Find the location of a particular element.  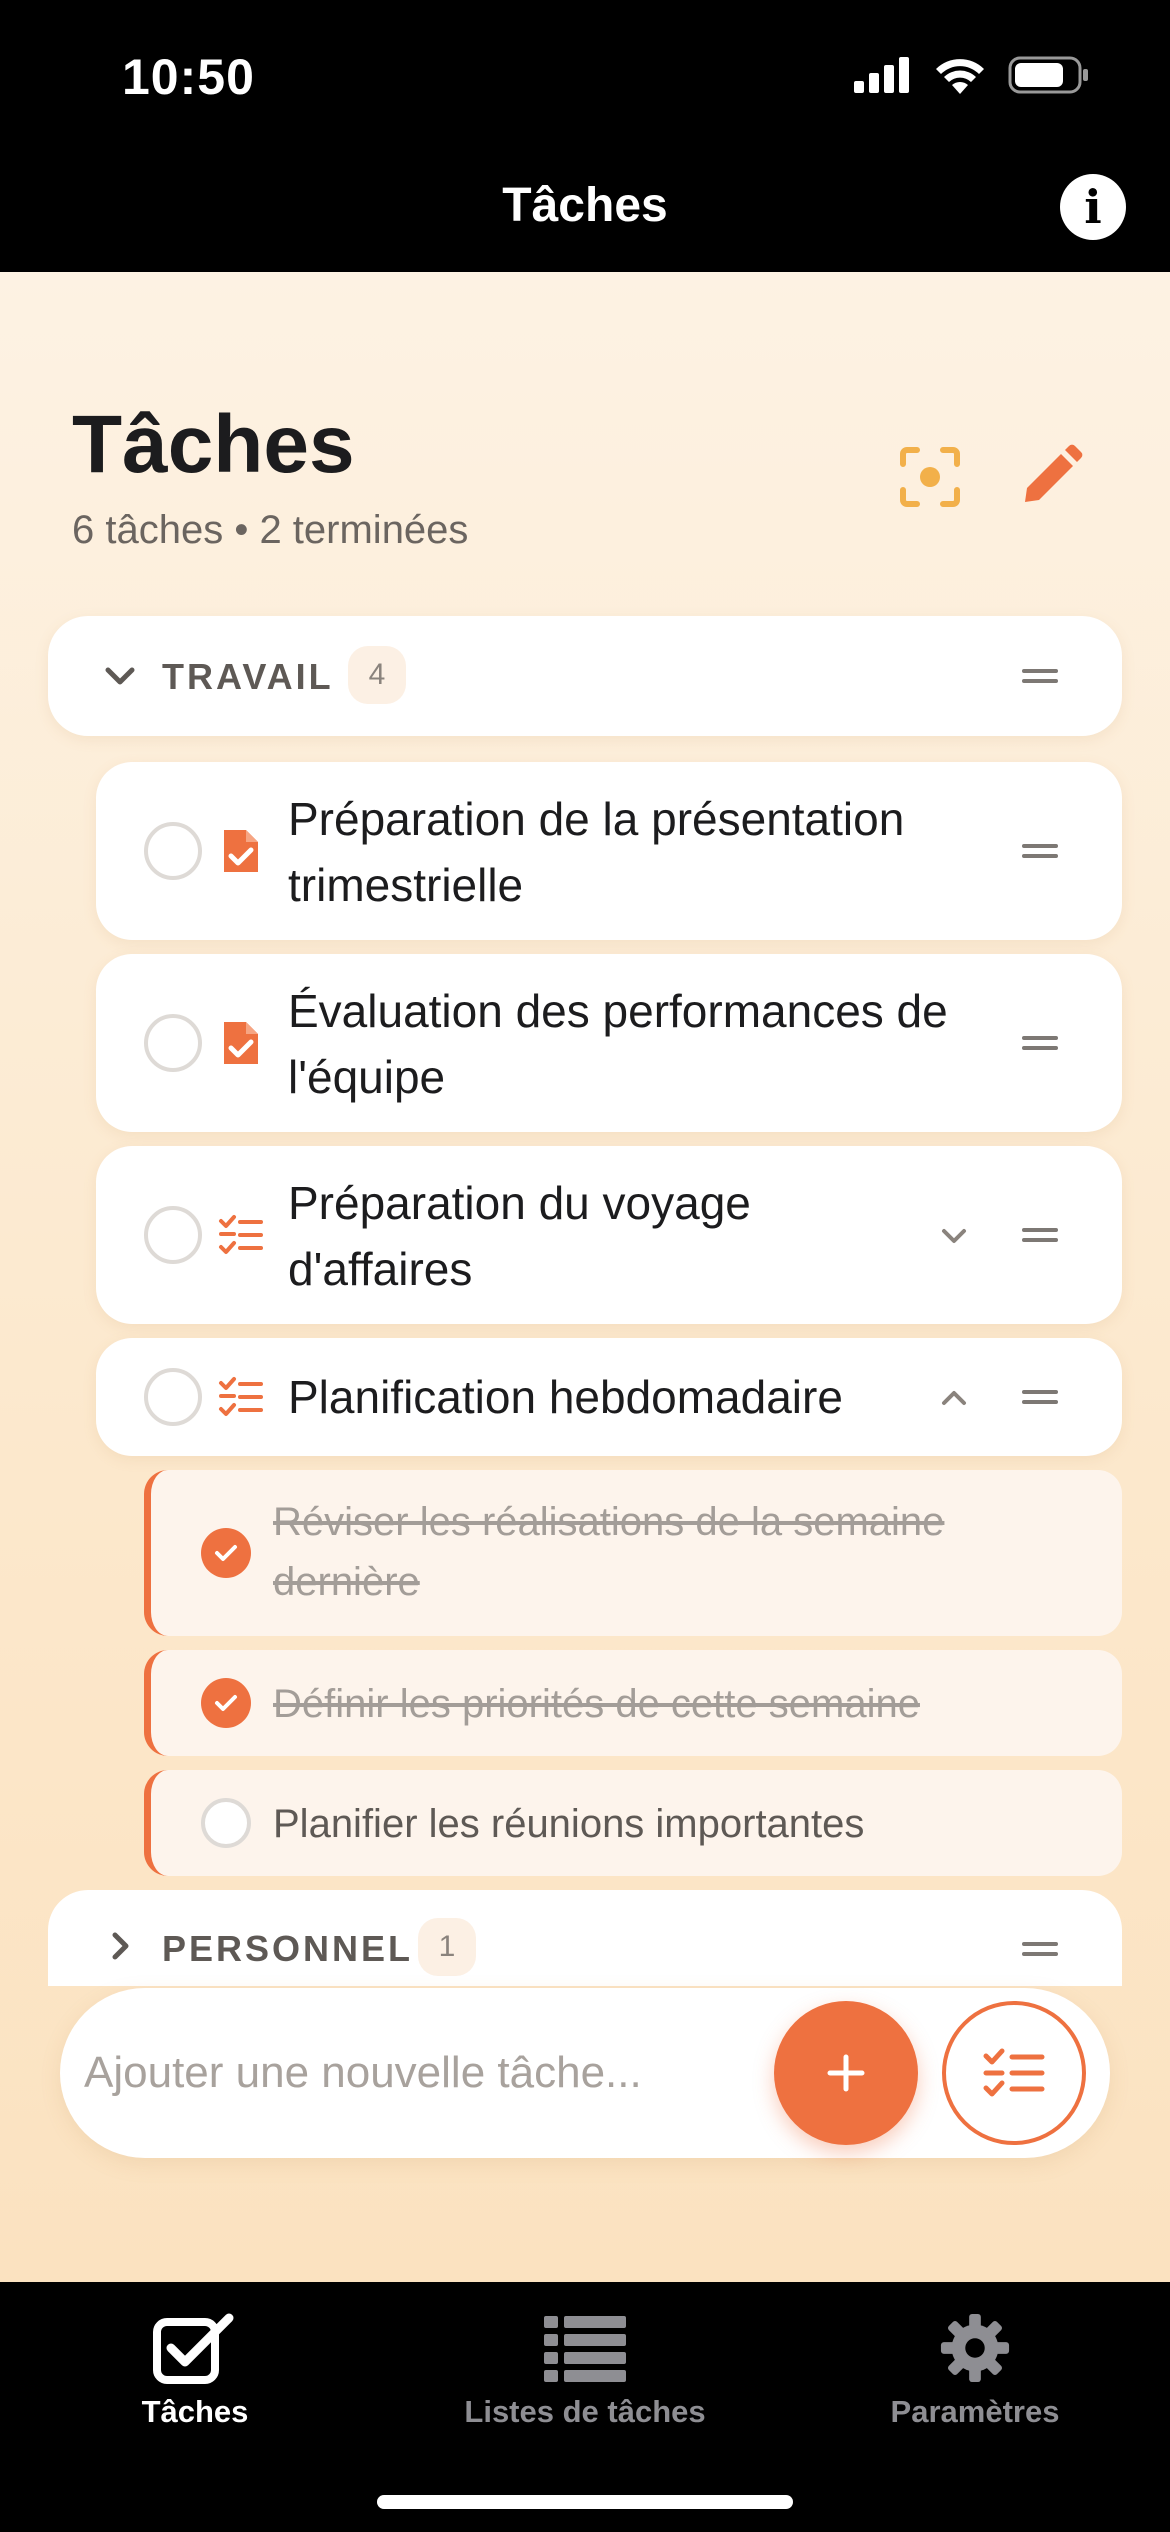

group-count-badge: 4 is located at coordinates (377, 675).